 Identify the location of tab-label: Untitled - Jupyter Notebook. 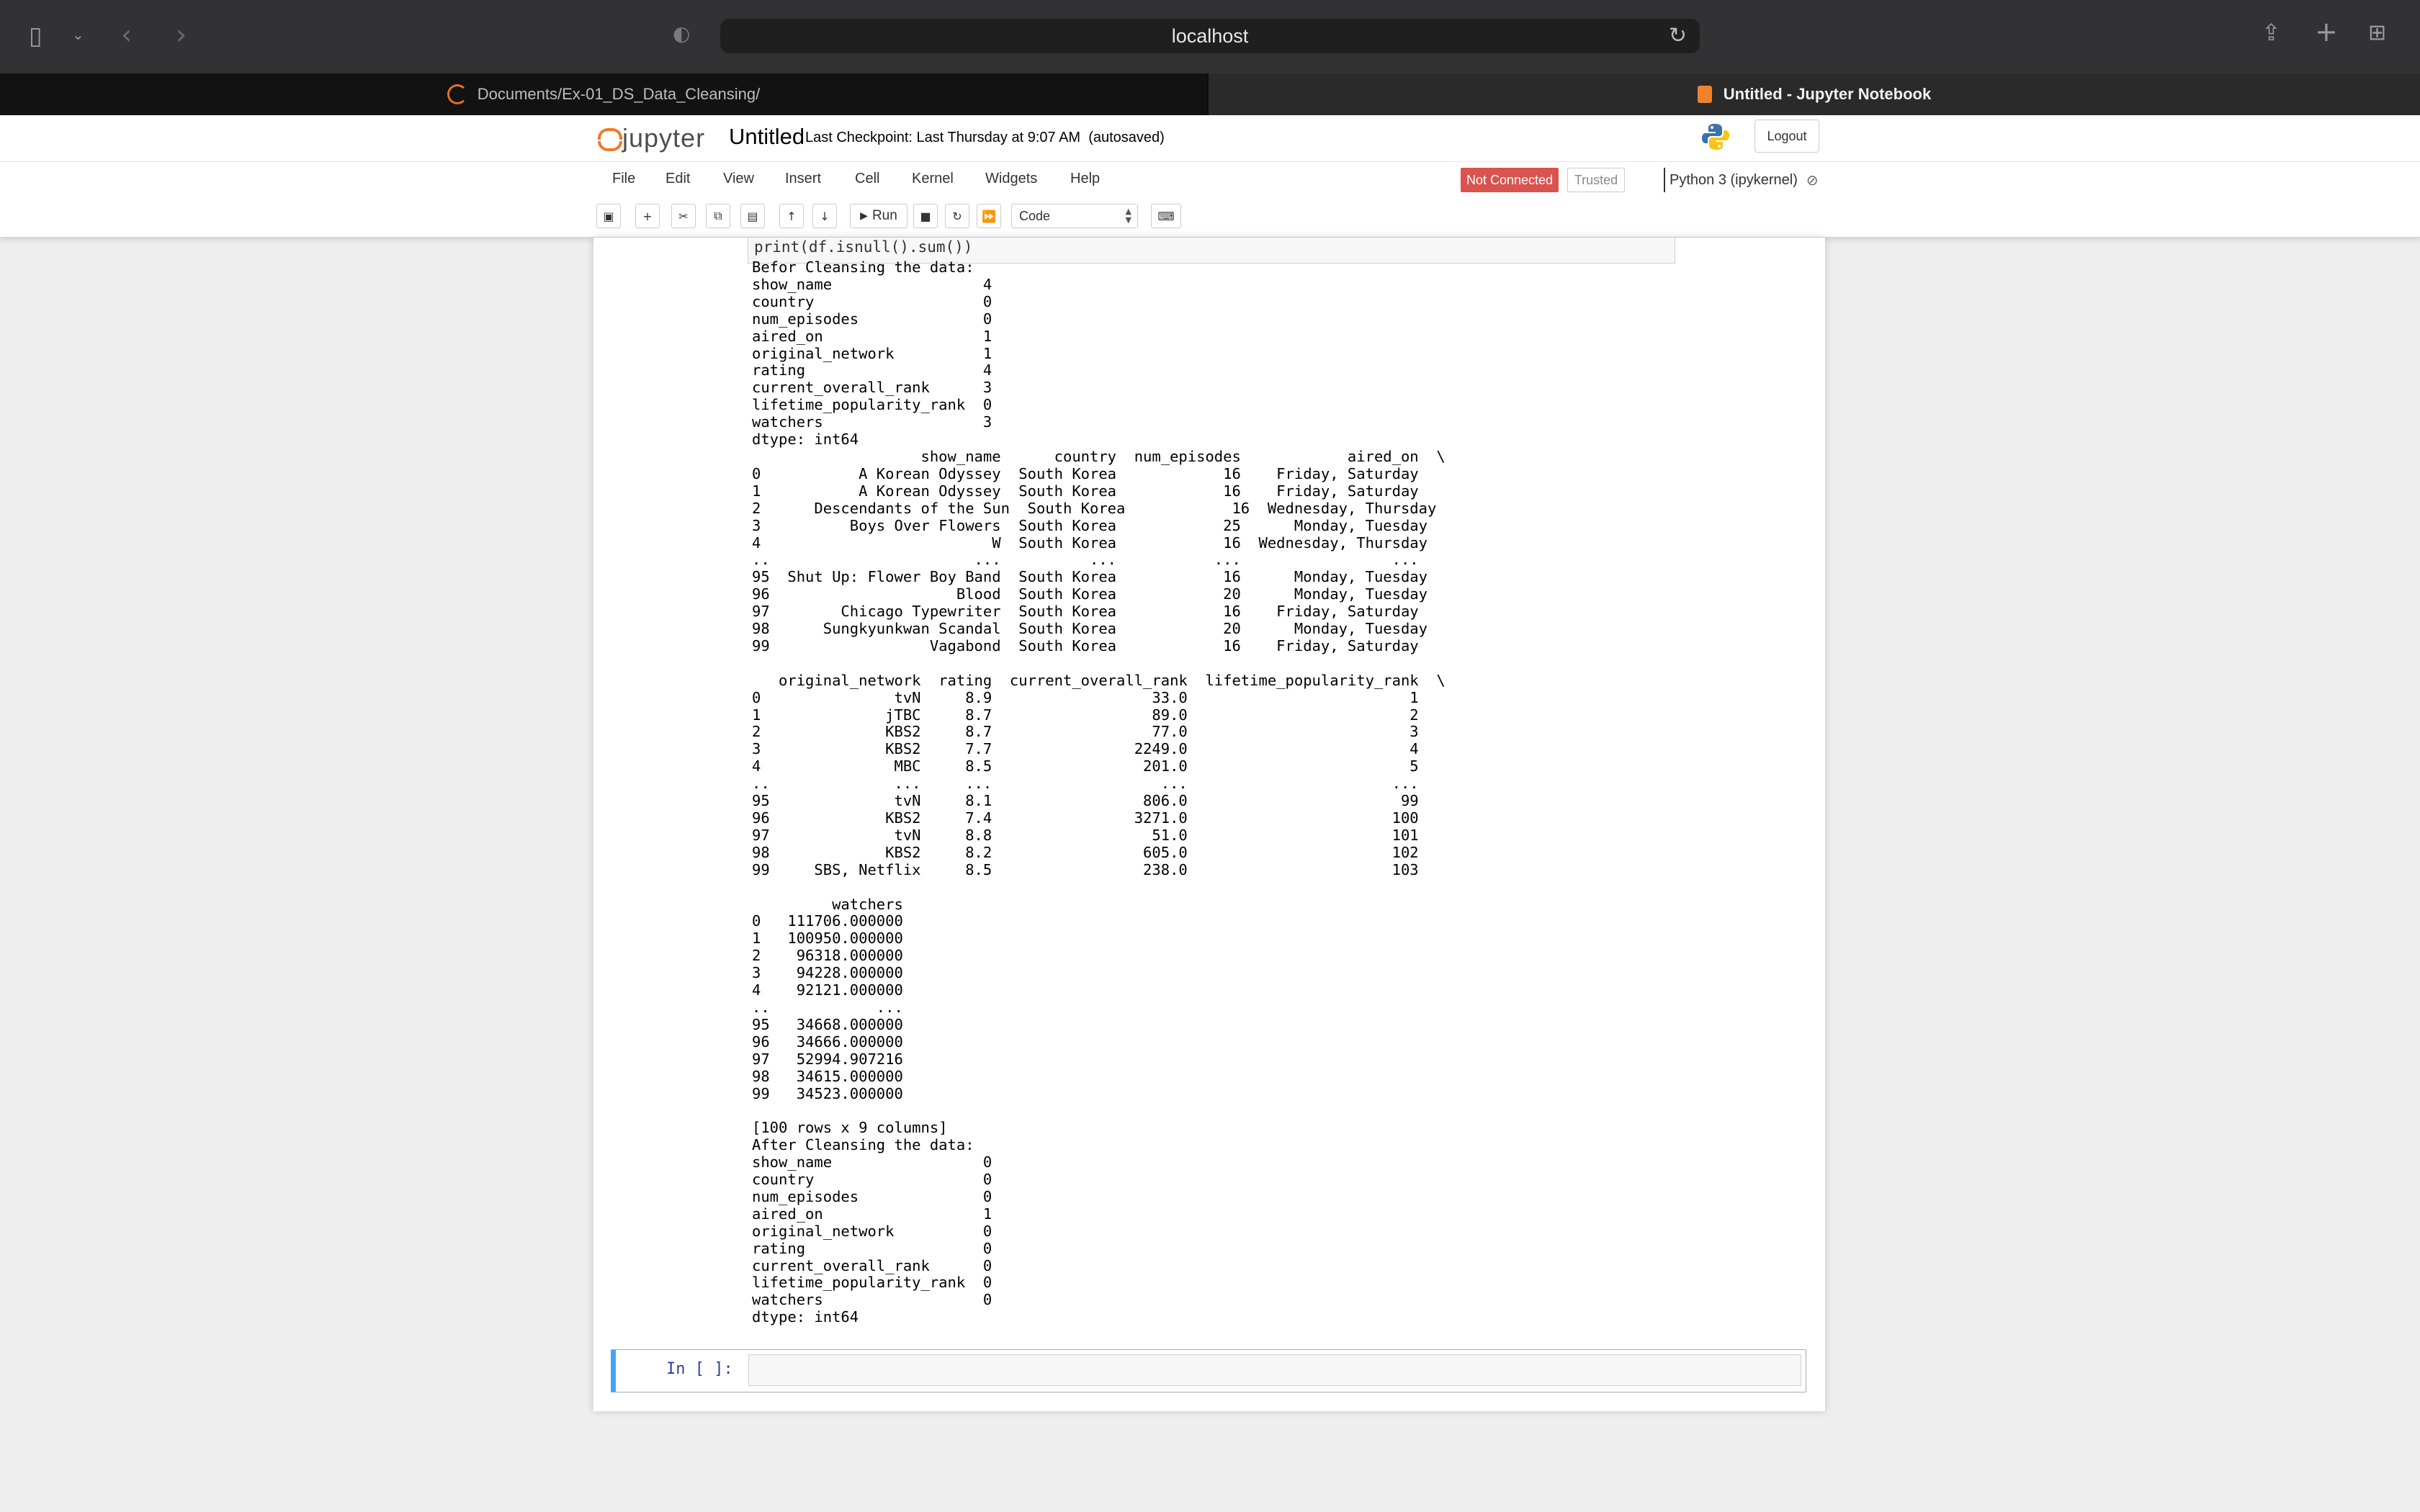
(1827, 94).